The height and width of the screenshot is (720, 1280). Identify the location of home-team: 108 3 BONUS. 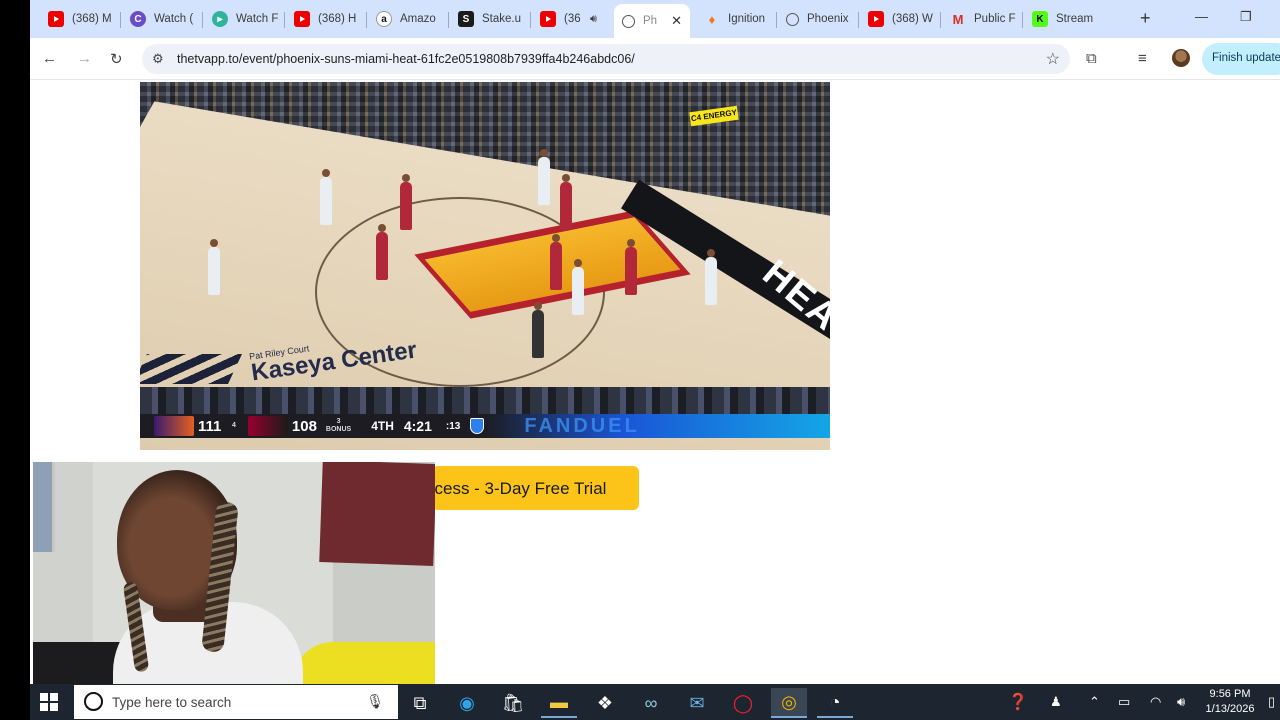
(299, 426).